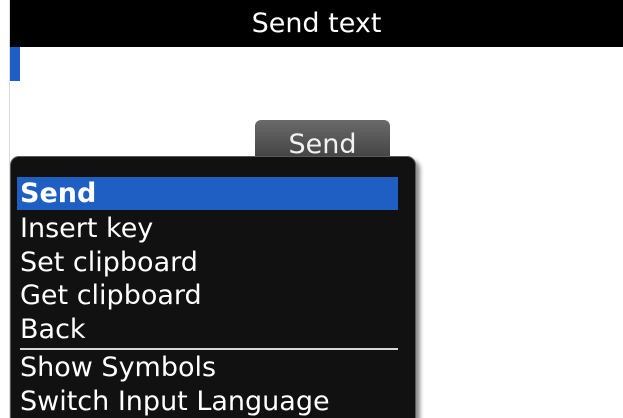  What do you see at coordinates (207, 228) in the screenshot?
I see `menu-item-insert-key: Insert key` at bounding box center [207, 228].